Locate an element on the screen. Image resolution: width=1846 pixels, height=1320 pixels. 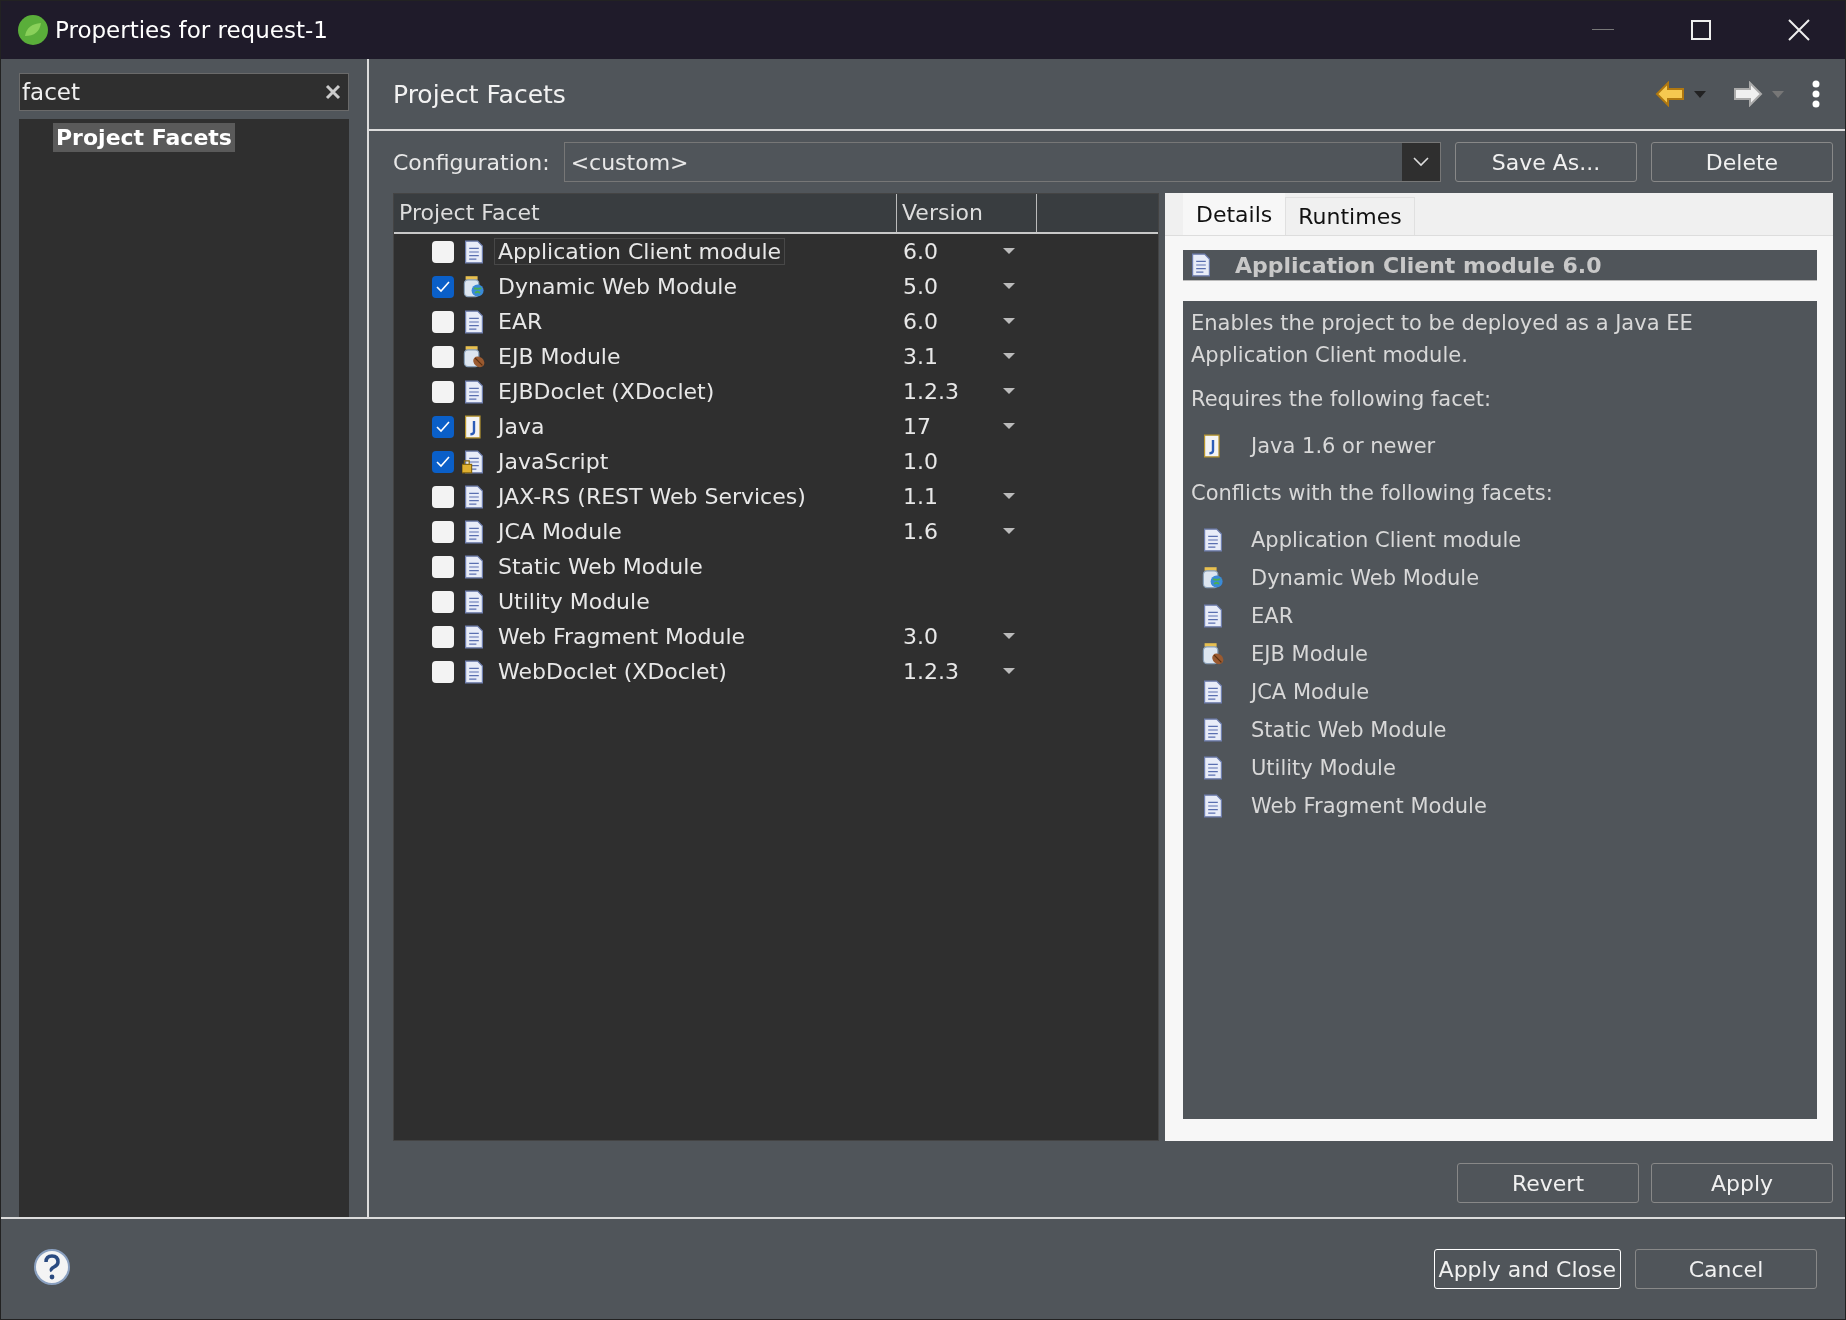
conflicting-facet: JCA Module is located at coordinates (1310, 692).